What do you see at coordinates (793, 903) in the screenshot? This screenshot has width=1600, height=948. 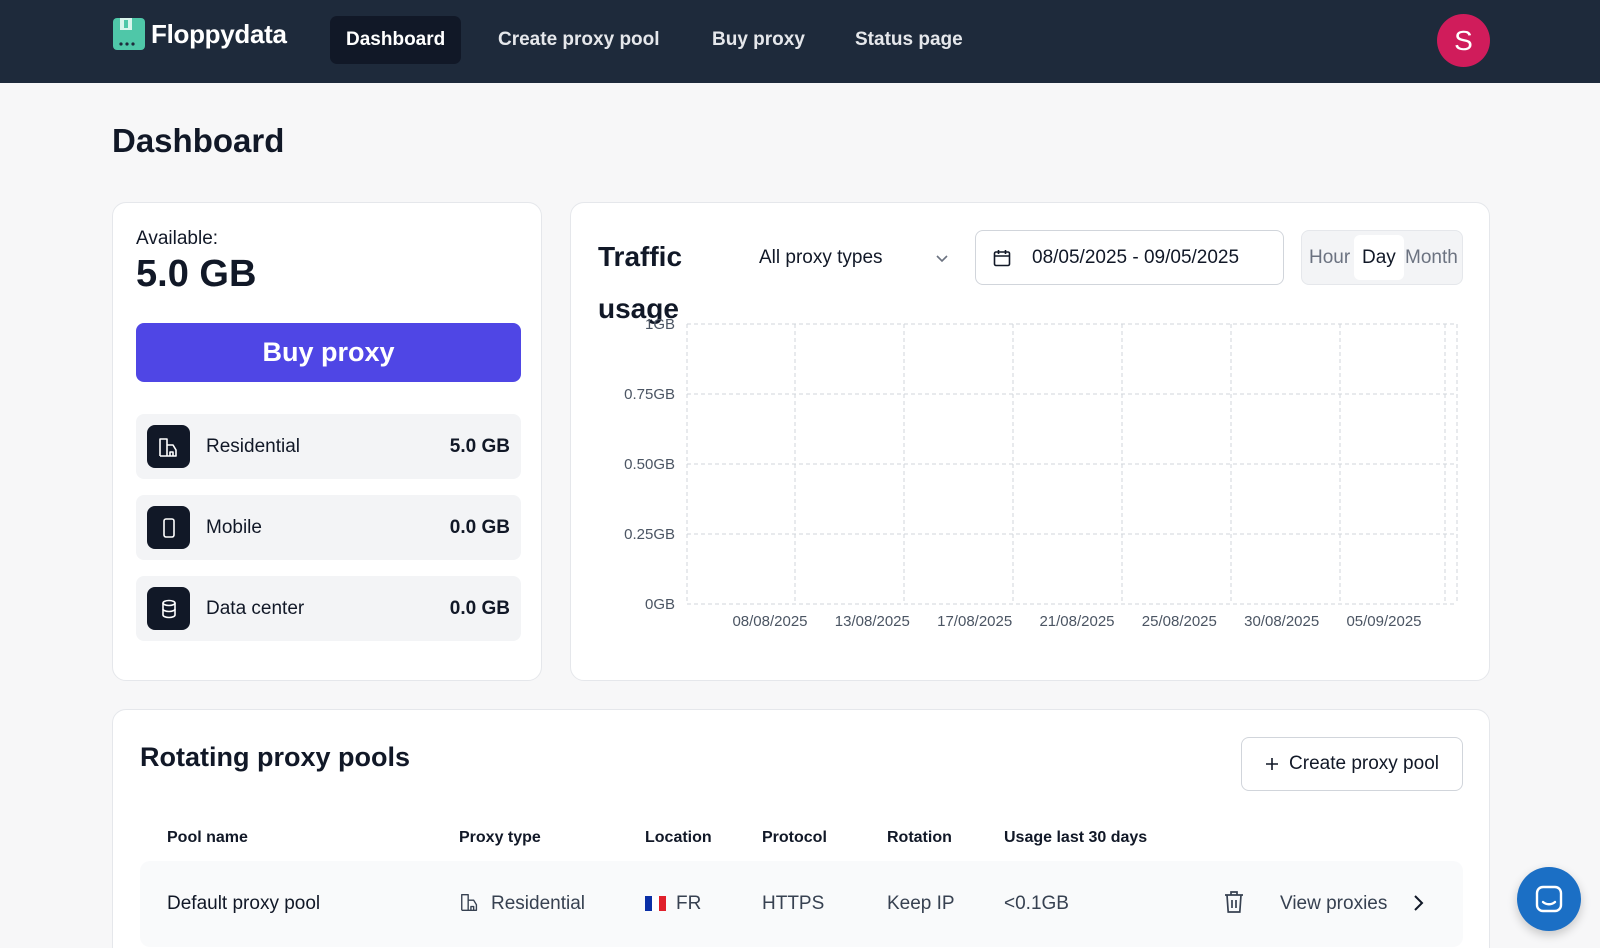 I see `pool-protocol: HTTPS` at bounding box center [793, 903].